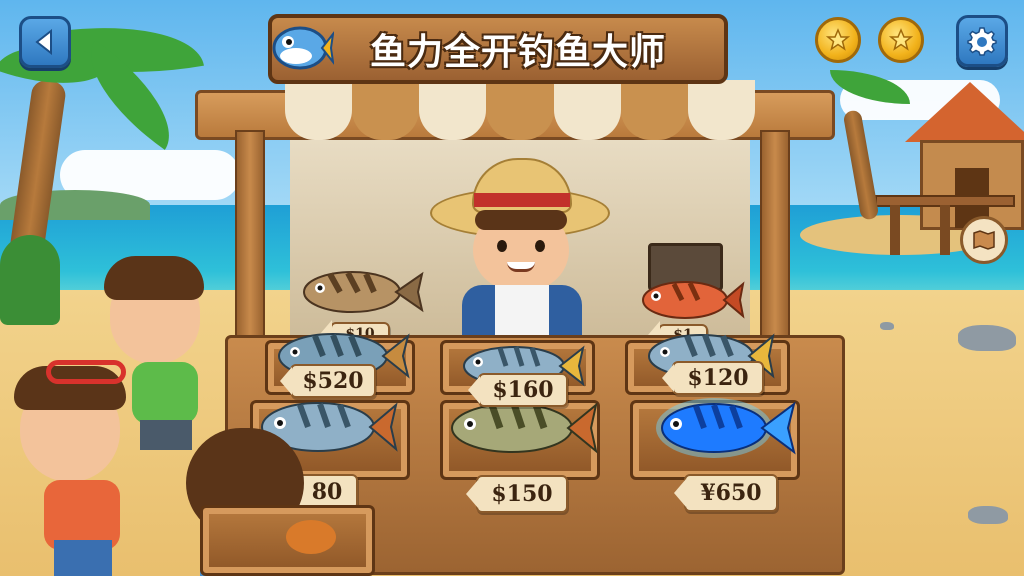  I want to click on gear-icon, so click(982, 41).